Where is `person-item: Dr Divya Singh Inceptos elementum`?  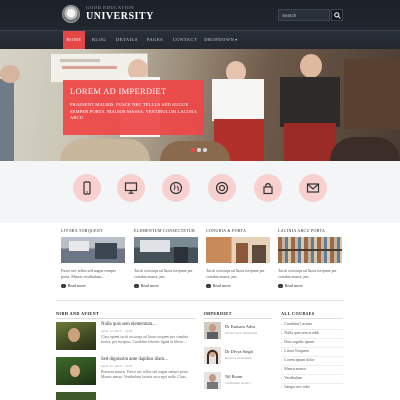
person-item: Dr Divya Singh Inceptos elementum is located at coordinates (238, 357).